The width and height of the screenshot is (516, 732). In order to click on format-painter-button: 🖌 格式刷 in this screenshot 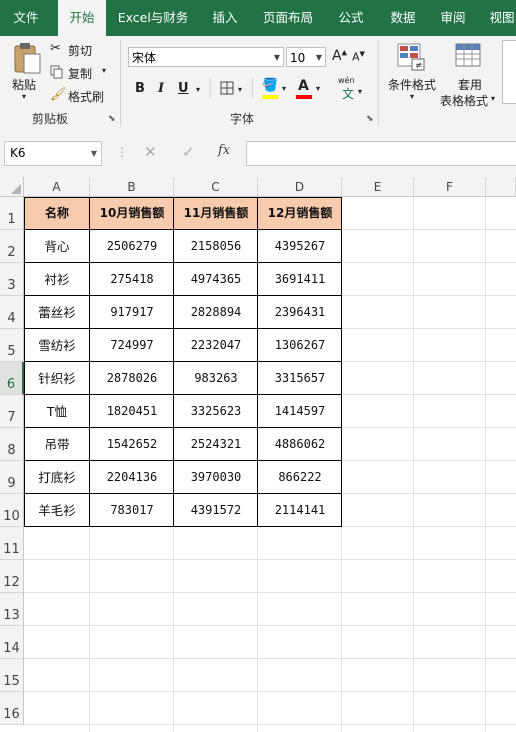, I will do `click(80, 96)`.